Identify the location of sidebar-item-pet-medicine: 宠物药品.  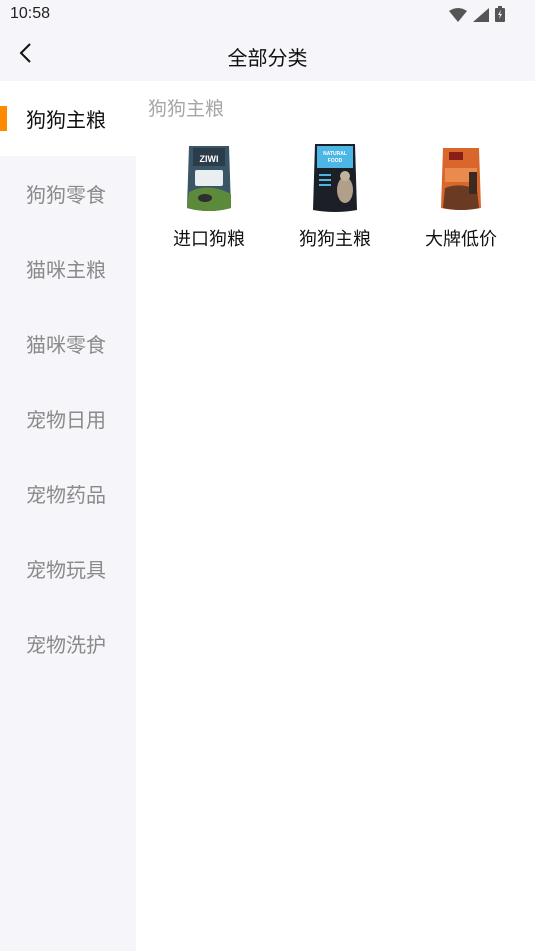
(68, 493).